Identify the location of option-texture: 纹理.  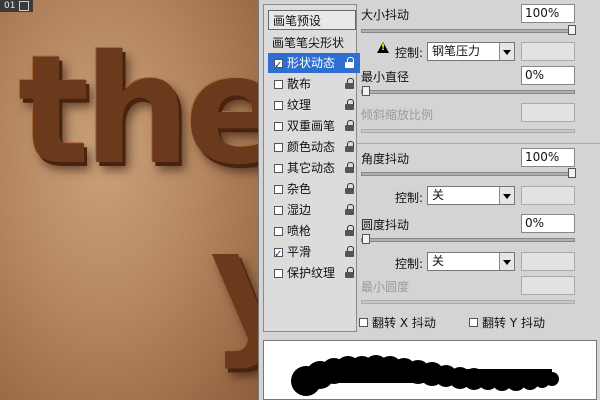
(314, 105).